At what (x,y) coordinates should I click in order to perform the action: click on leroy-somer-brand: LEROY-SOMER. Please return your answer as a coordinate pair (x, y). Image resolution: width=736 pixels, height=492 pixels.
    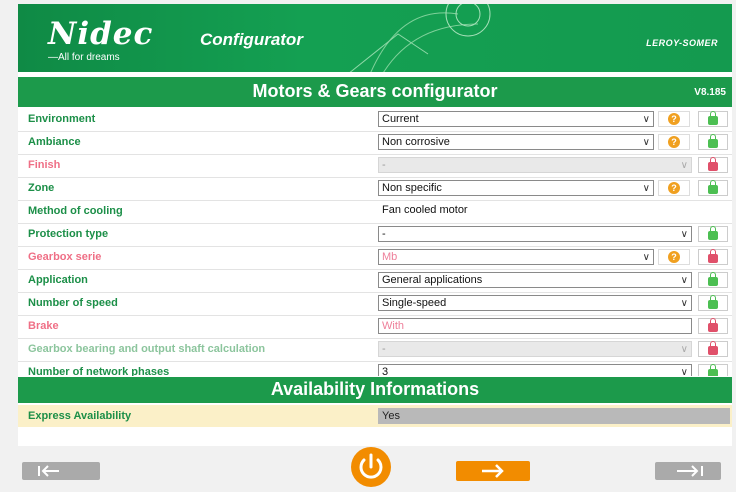
    Looking at the image, I should click on (682, 43).